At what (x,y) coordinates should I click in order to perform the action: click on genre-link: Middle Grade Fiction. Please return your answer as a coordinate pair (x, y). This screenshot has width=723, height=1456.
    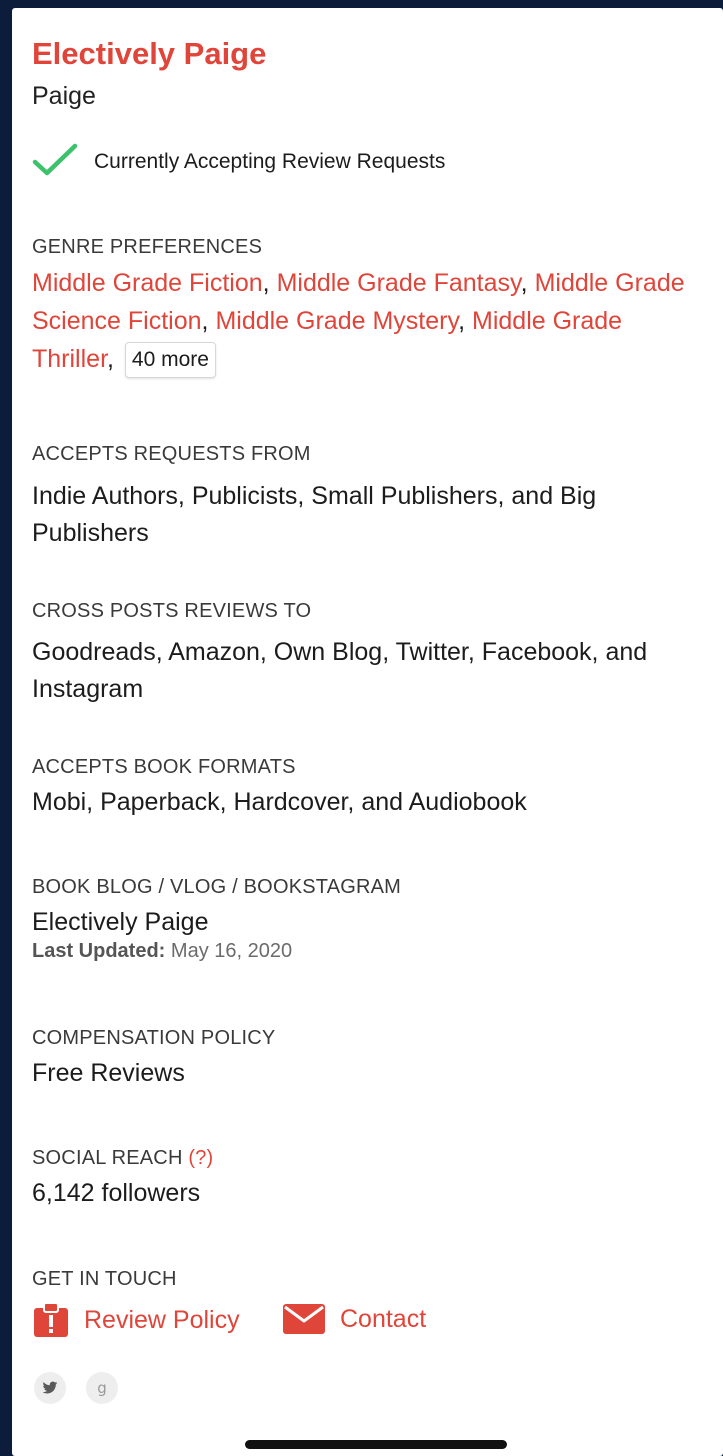
    Looking at the image, I should click on (147, 283).